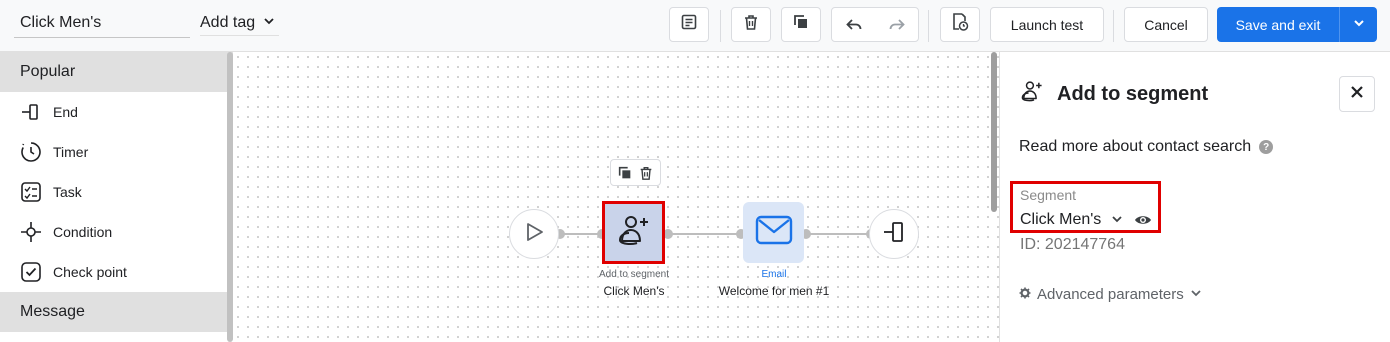  I want to click on advanced-parameters-label: Advanced parameters, so click(1110, 294).